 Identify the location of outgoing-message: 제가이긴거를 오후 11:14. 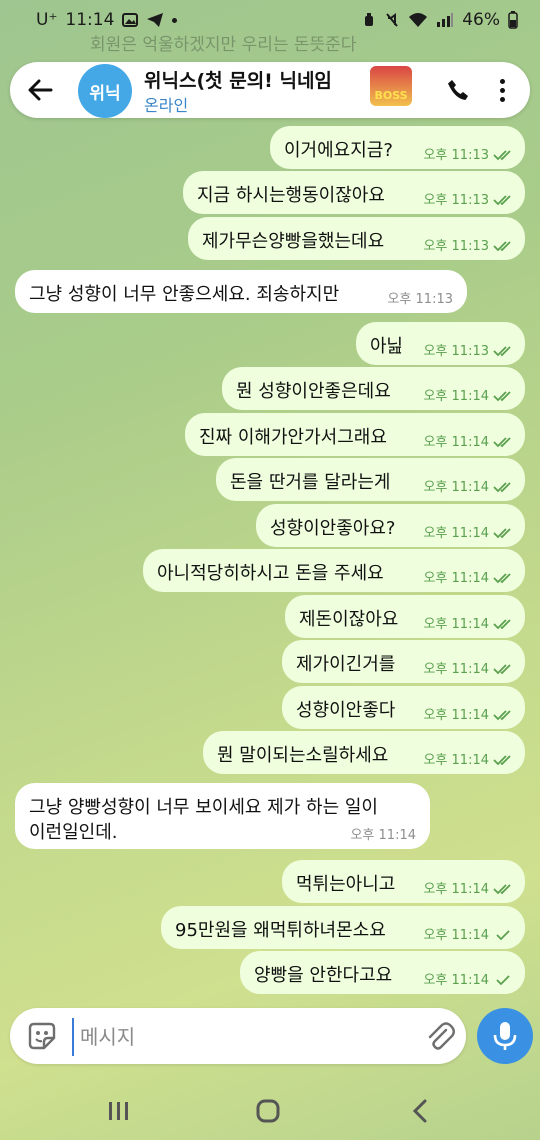
(403, 661).